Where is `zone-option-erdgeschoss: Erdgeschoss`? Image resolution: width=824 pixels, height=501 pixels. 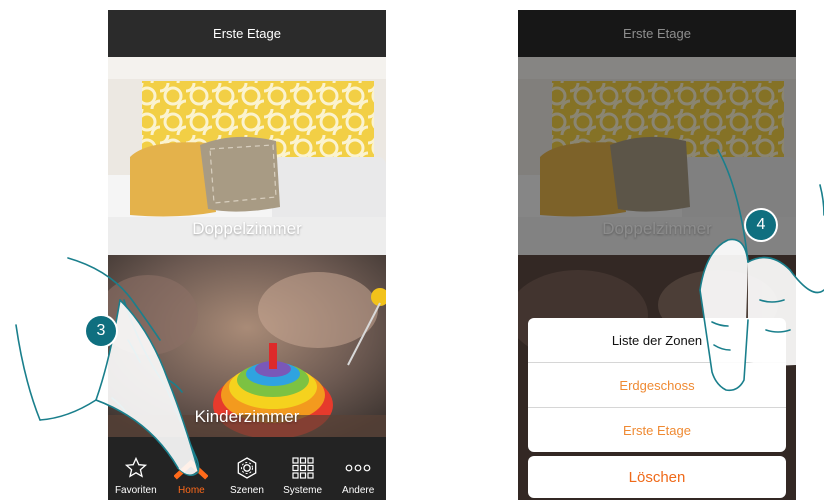
zone-option-erdgeschoss: Erdgeschoss is located at coordinates (657, 384).